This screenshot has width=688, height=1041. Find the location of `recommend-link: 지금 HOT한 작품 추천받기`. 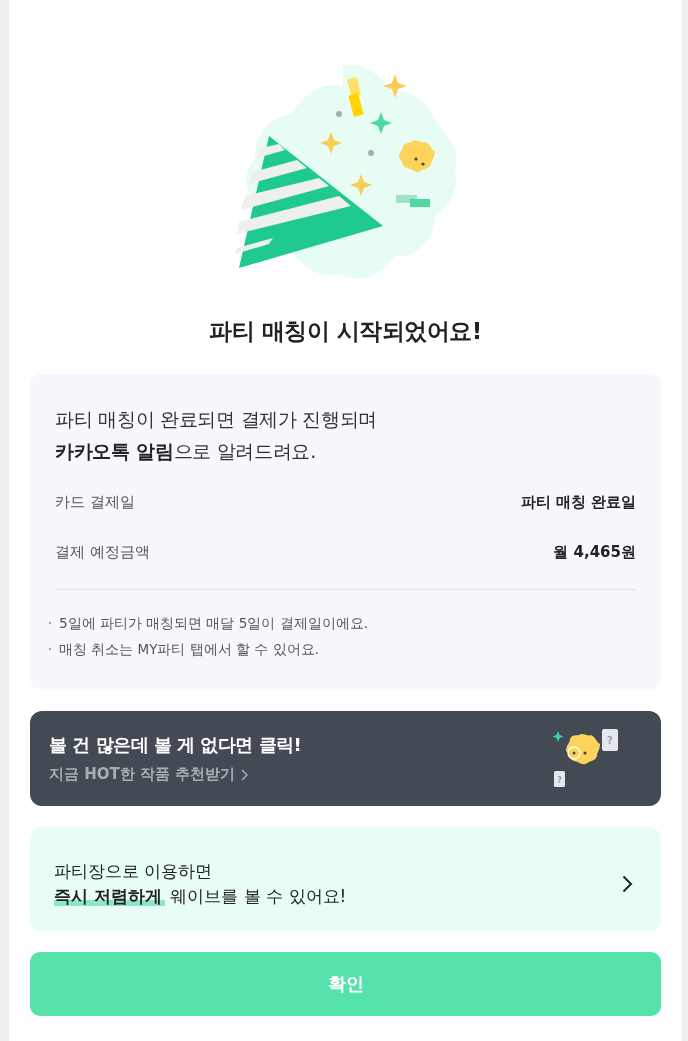

recommend-link: 지금 HOT한 작품 추천받기 is located at coordinates (175, 774).